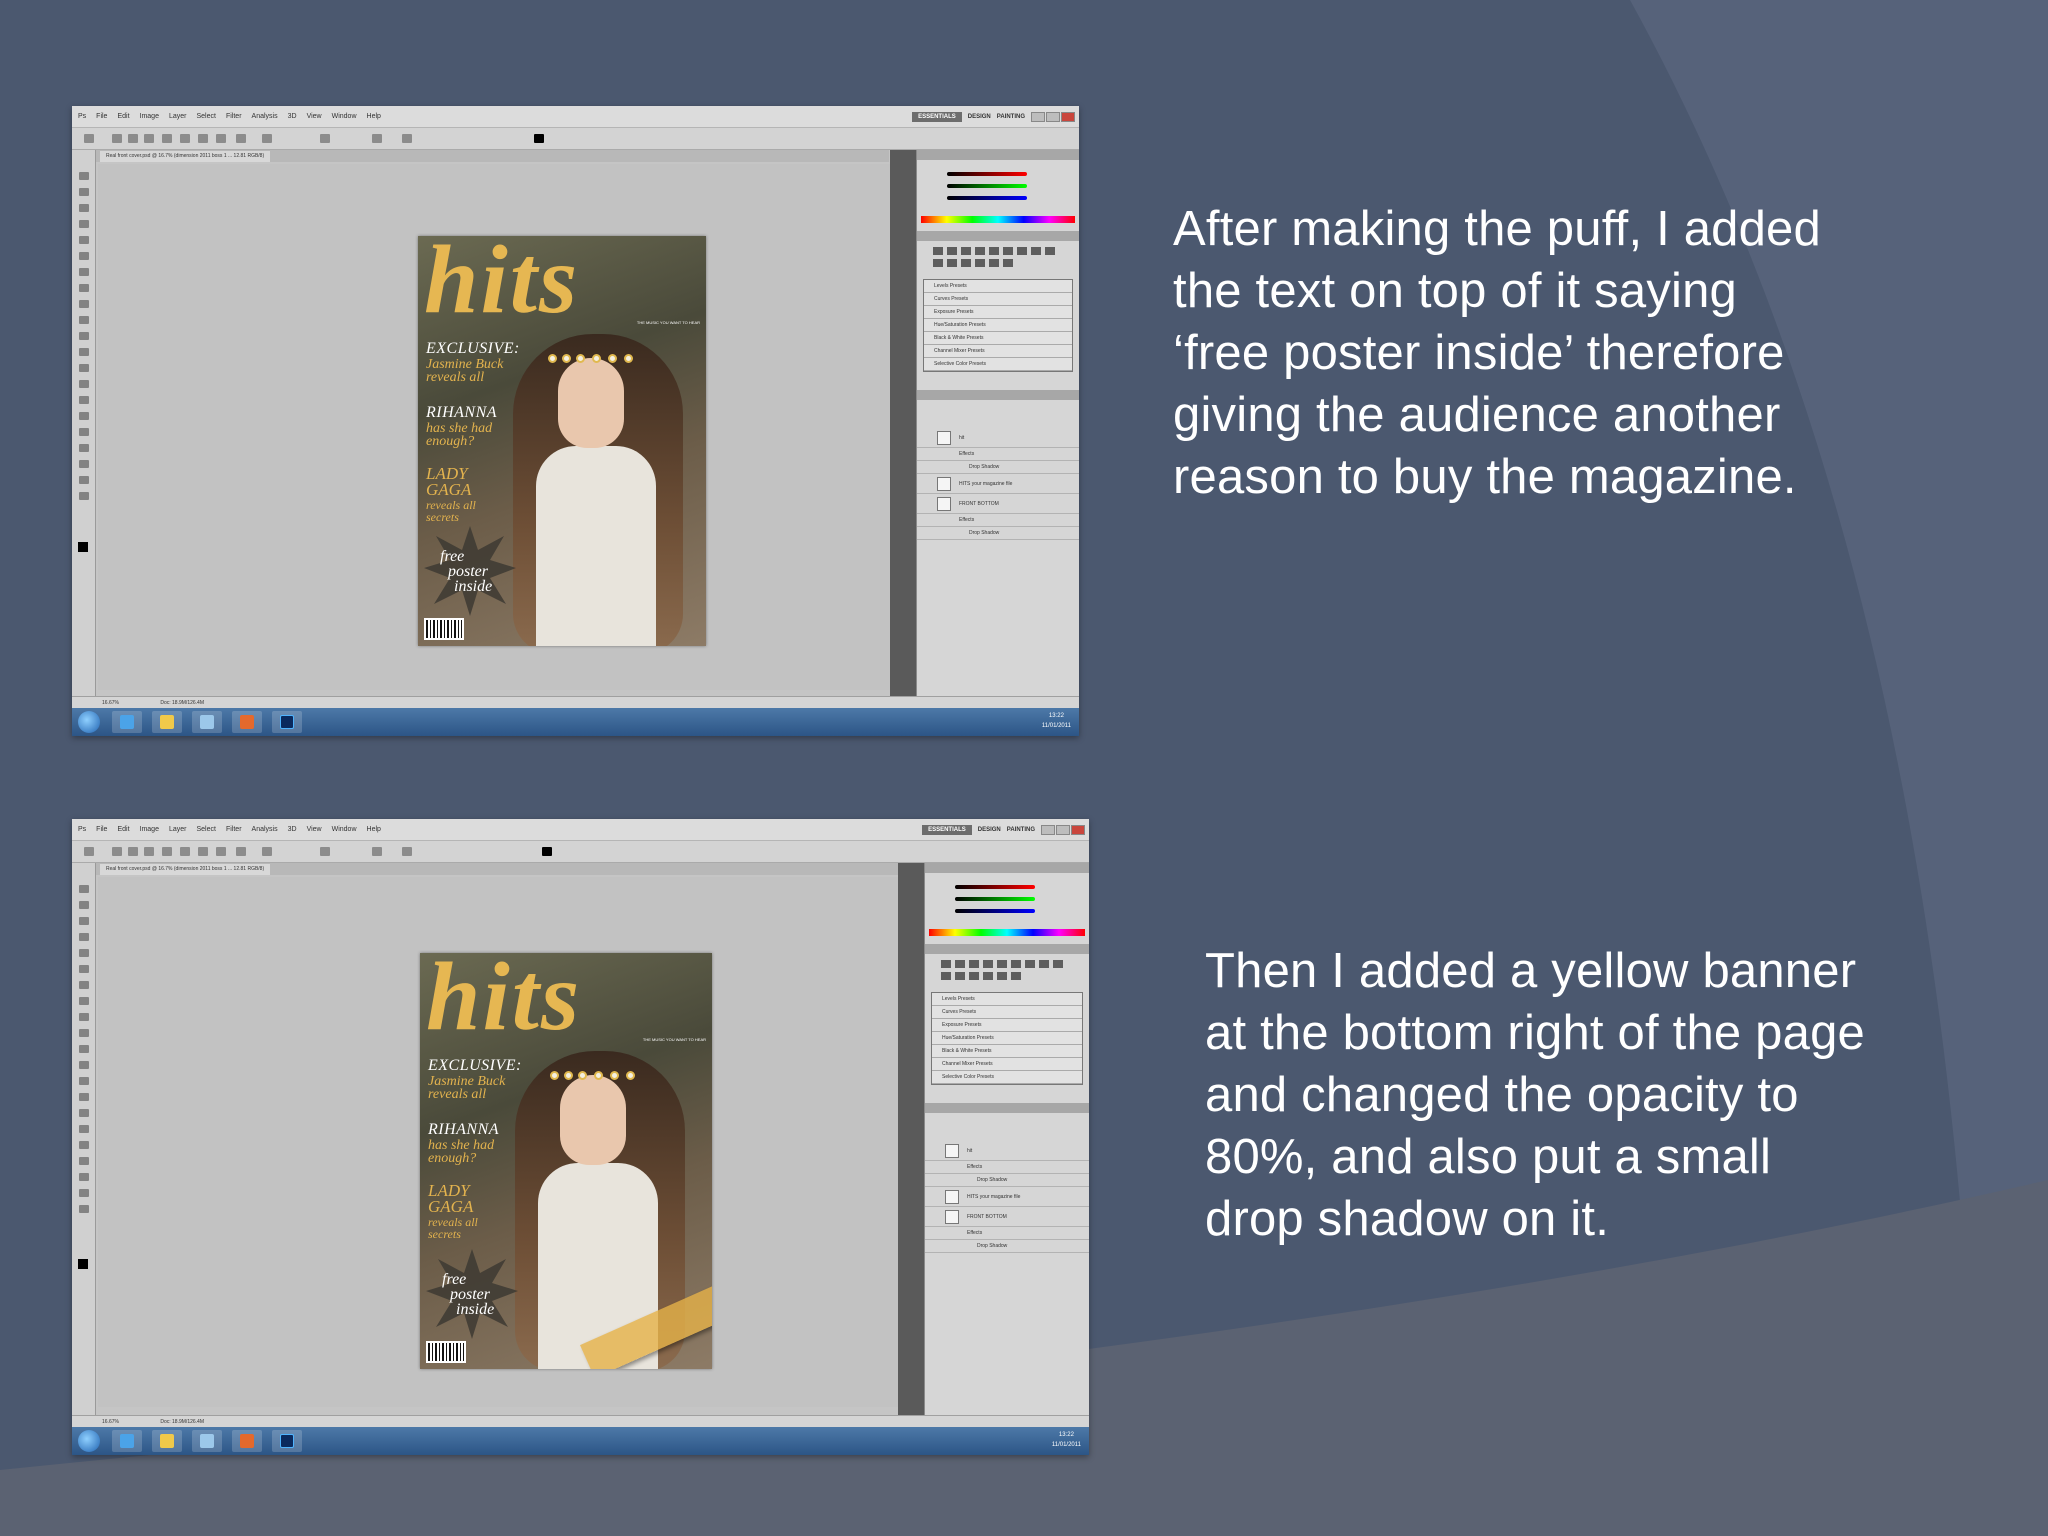 The height and width of the screenshot is (1536, 2048). I want to click on workspace-painting: PAINTING, so click(1021, 830).